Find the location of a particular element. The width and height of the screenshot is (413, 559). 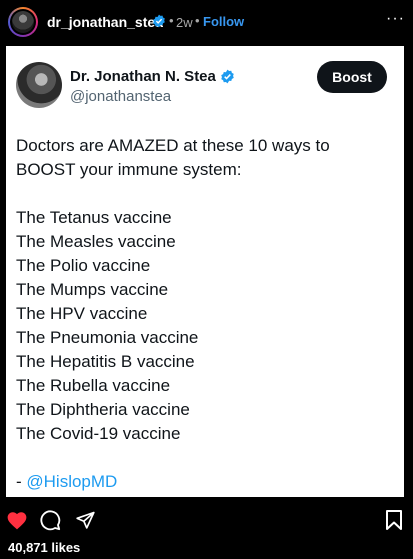

list-item: The Hepatitis B vaccine is located at coordinates (105, 361).